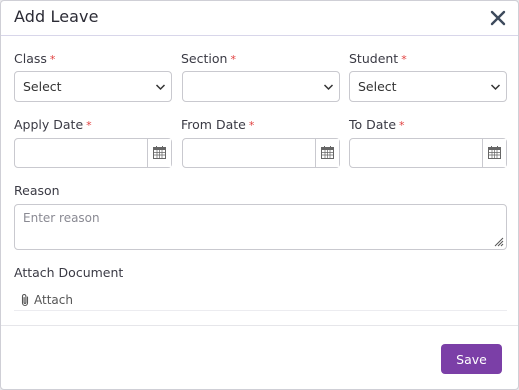 The image size is (519, 390). Describe the element at coordinates (61, 218) in the screenshot. I see `reason-placeholder: Enter reason` at that location.